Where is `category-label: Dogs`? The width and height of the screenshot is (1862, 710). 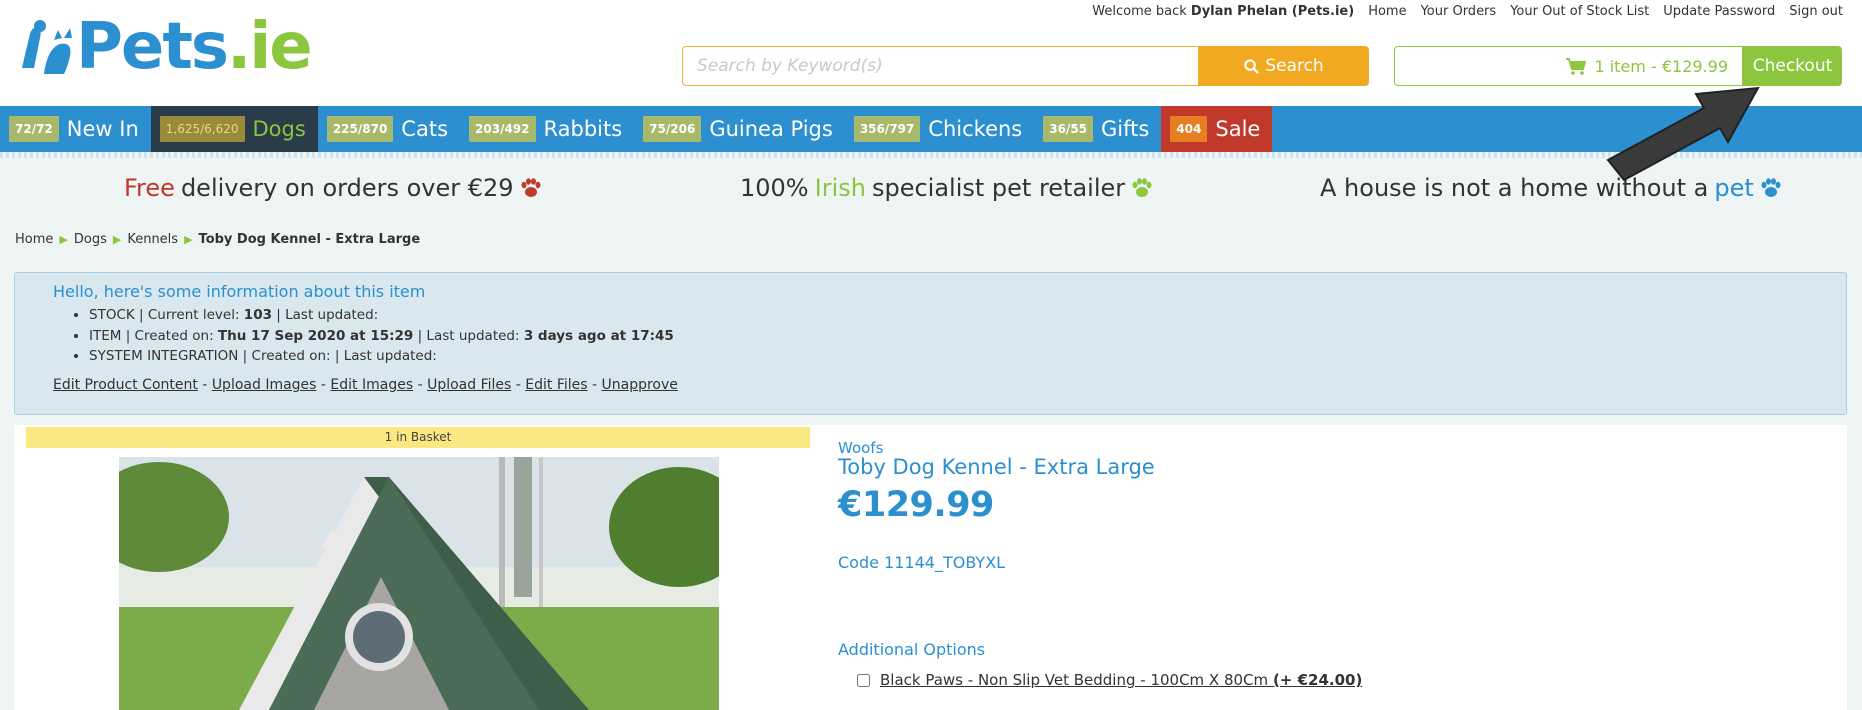 category-label: Dogs is located at coordinates (279, 129).